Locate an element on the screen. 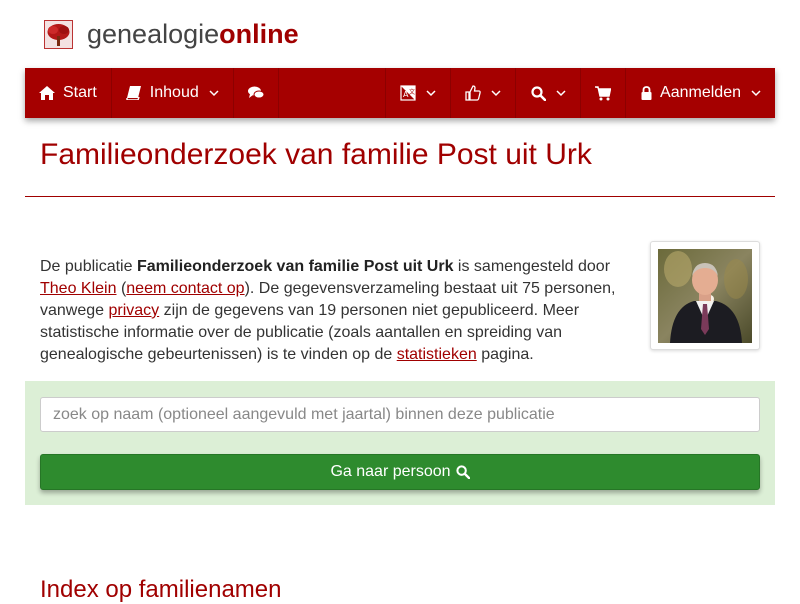 The width and height of the screenshot is (800, 604). author-link: Theo Klein is located at coordinates (78, 288).